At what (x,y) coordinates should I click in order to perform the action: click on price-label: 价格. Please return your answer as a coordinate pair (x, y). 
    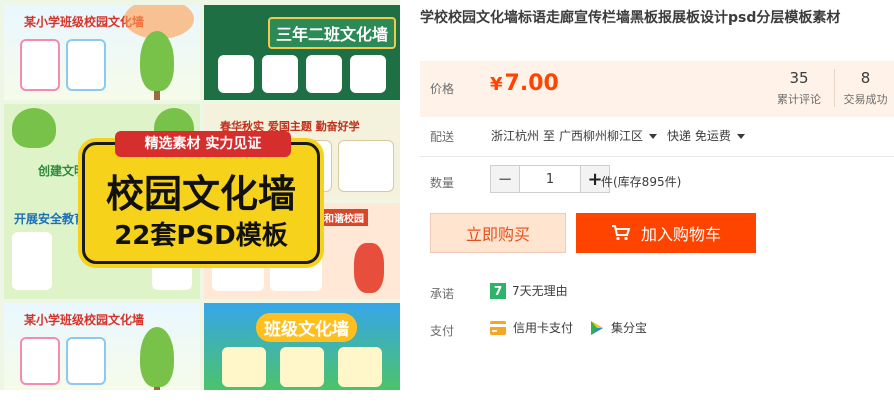
    Looking at the image, I should click on (442, 89).